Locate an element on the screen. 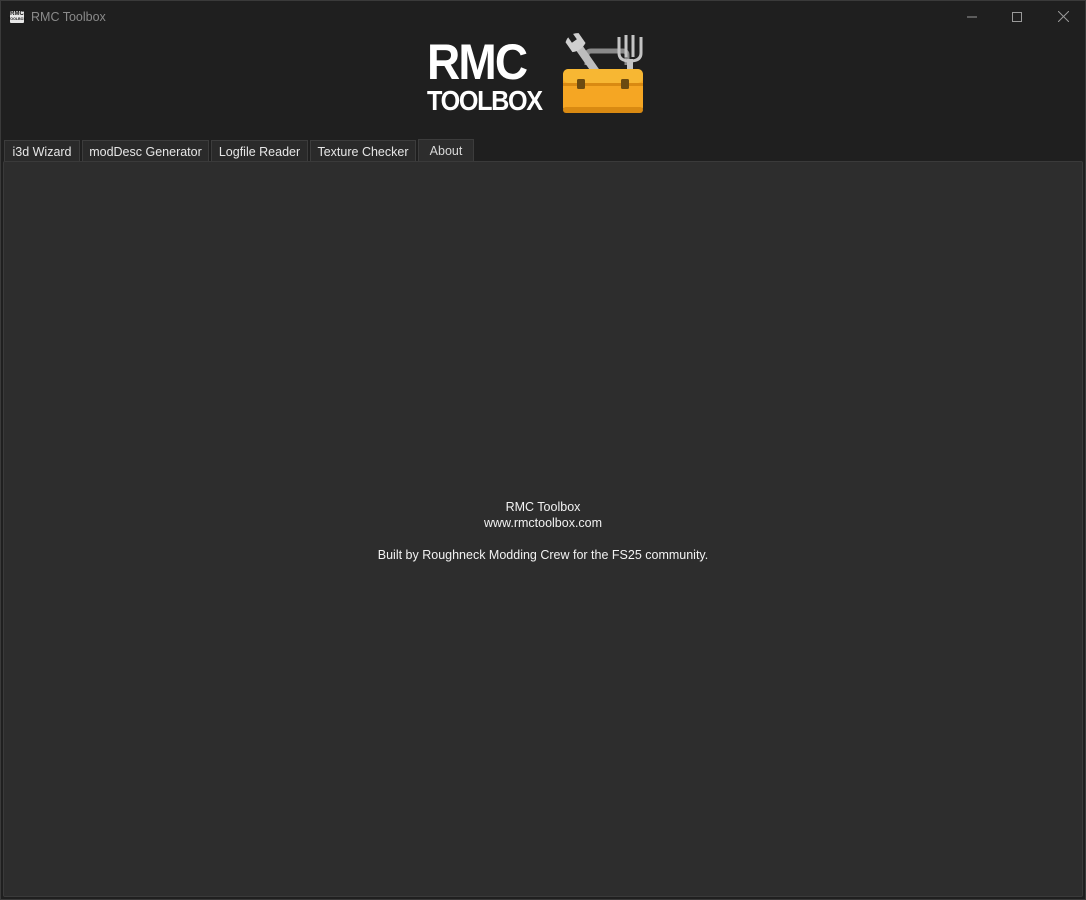 The width and height of the screenshot is (1086, 900). minimize-button is located at coordinates (972, 16).